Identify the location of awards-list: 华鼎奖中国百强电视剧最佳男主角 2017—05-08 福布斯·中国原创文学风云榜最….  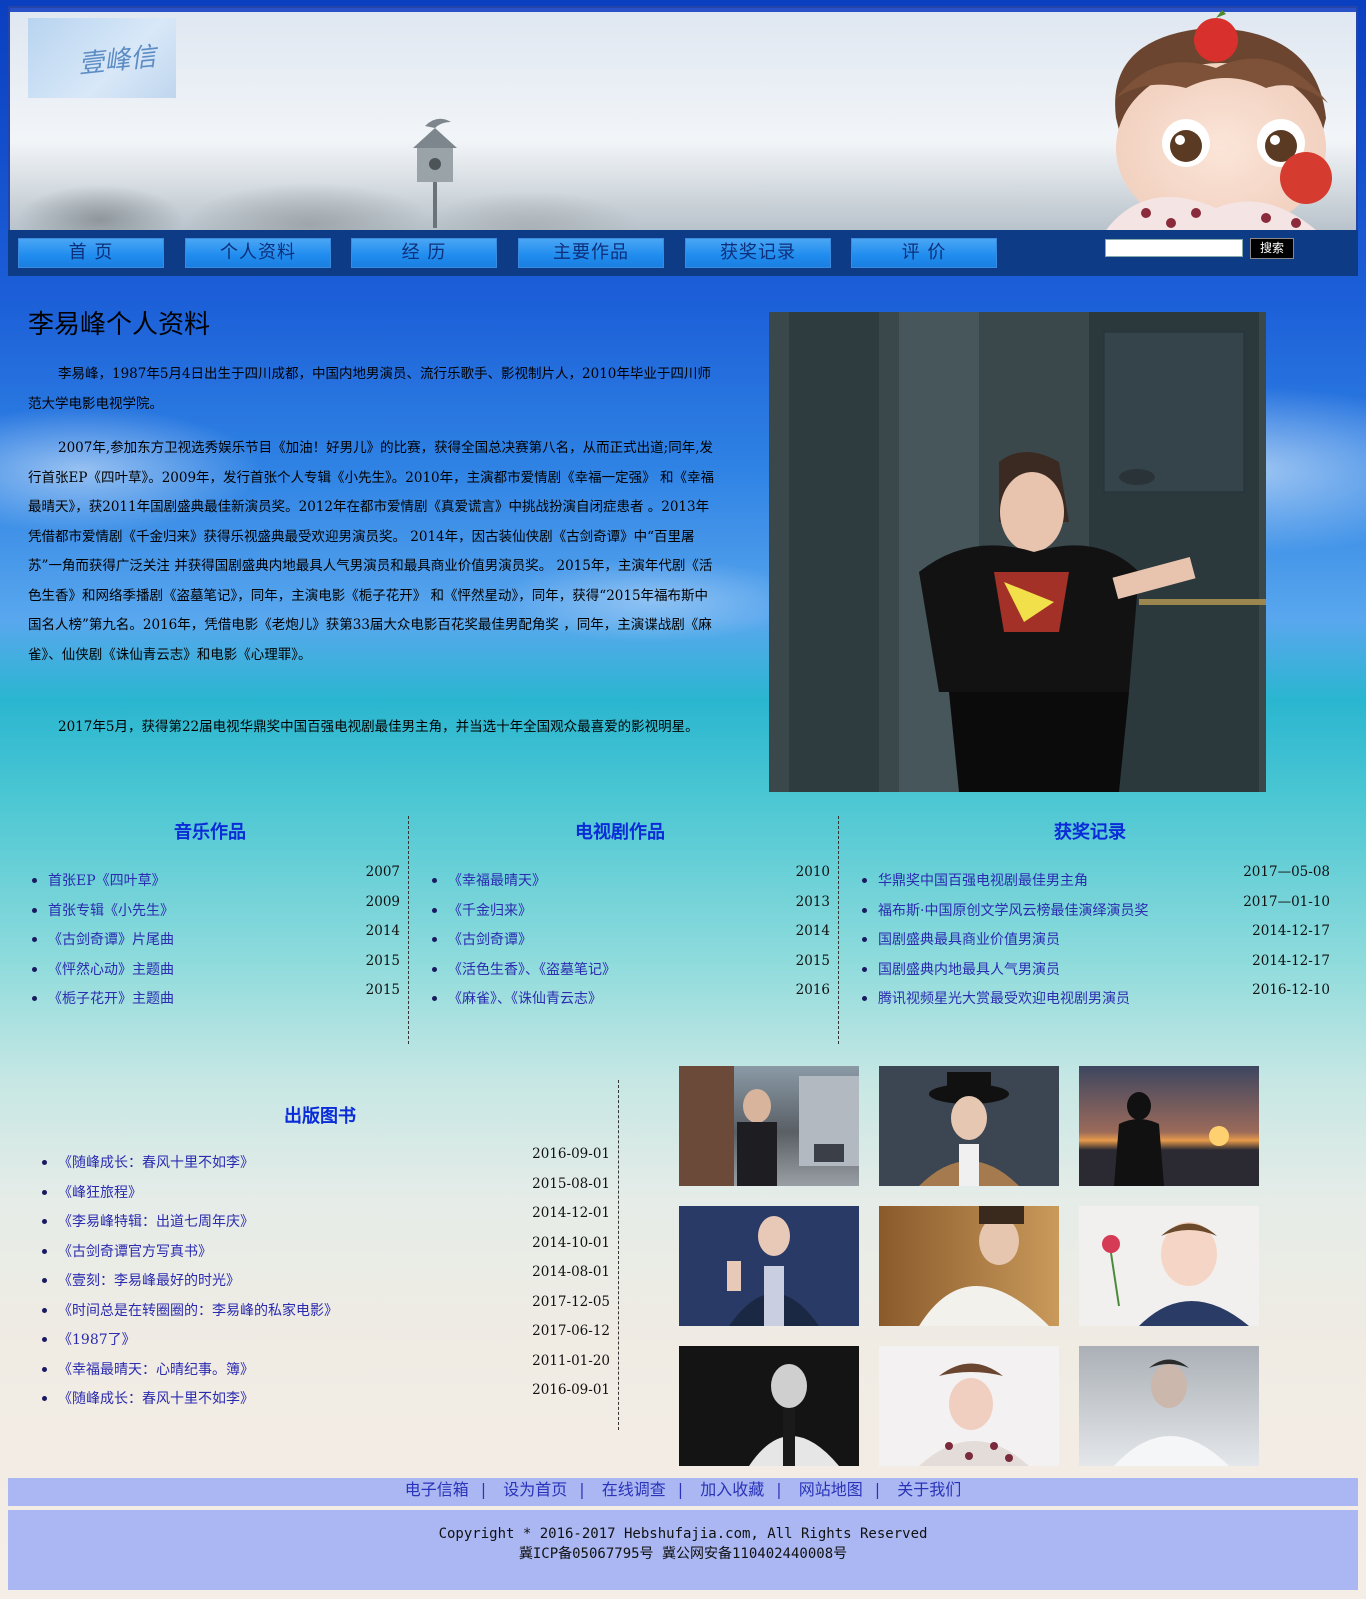
(1094, 939).